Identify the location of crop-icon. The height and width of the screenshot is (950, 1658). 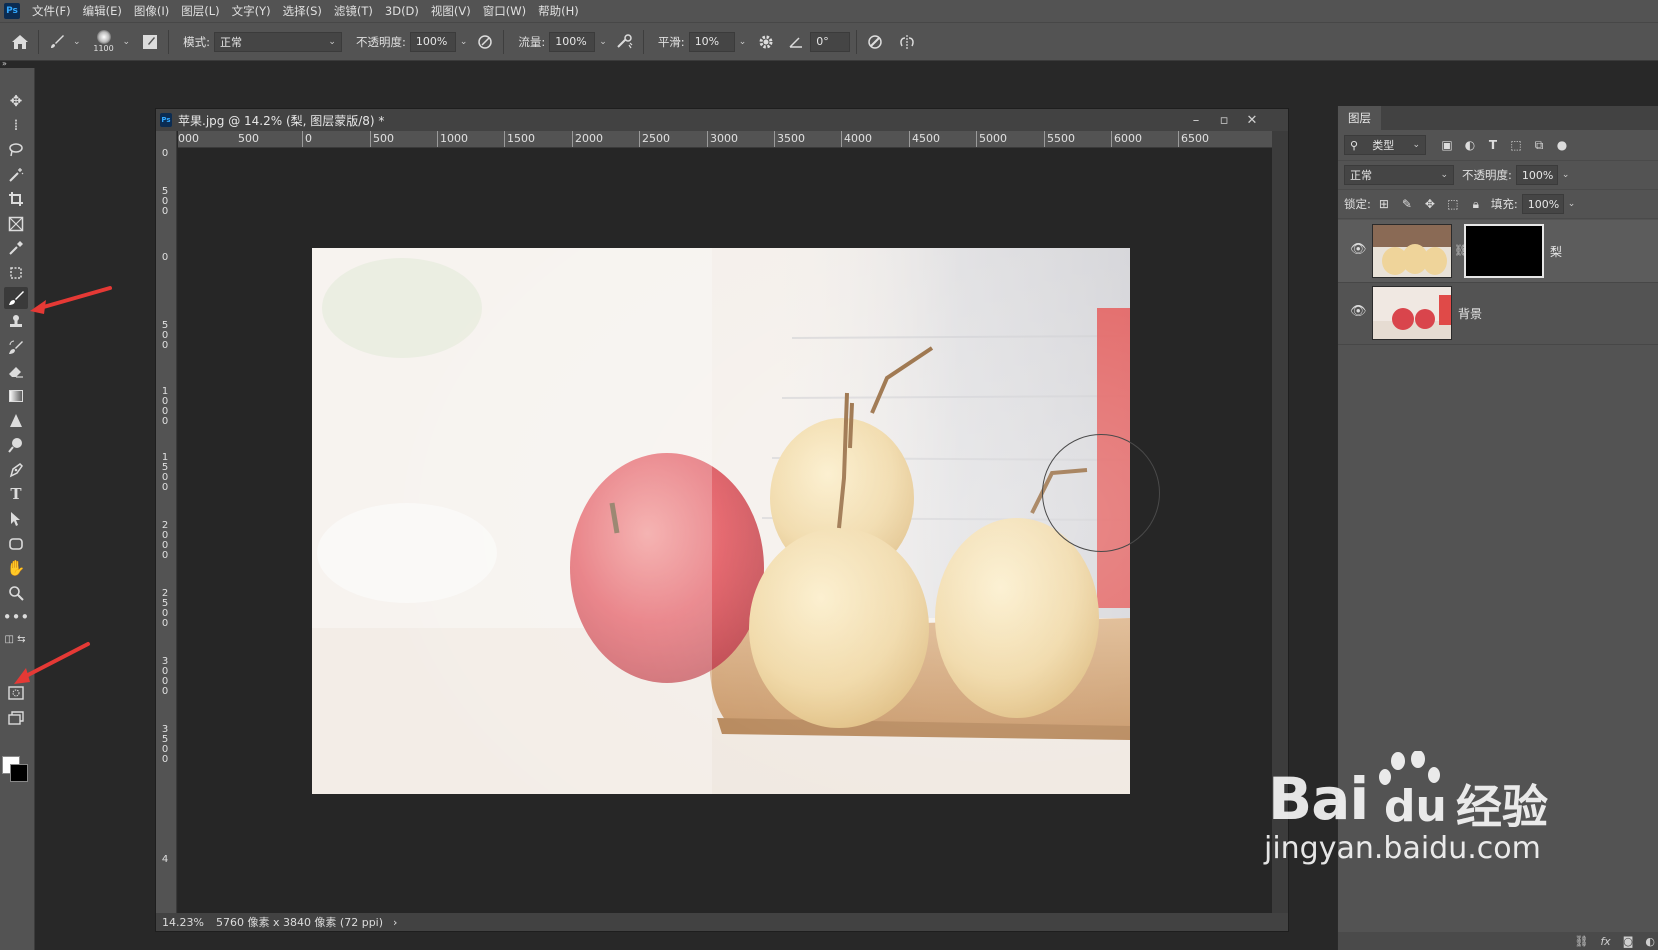
(16, 199).